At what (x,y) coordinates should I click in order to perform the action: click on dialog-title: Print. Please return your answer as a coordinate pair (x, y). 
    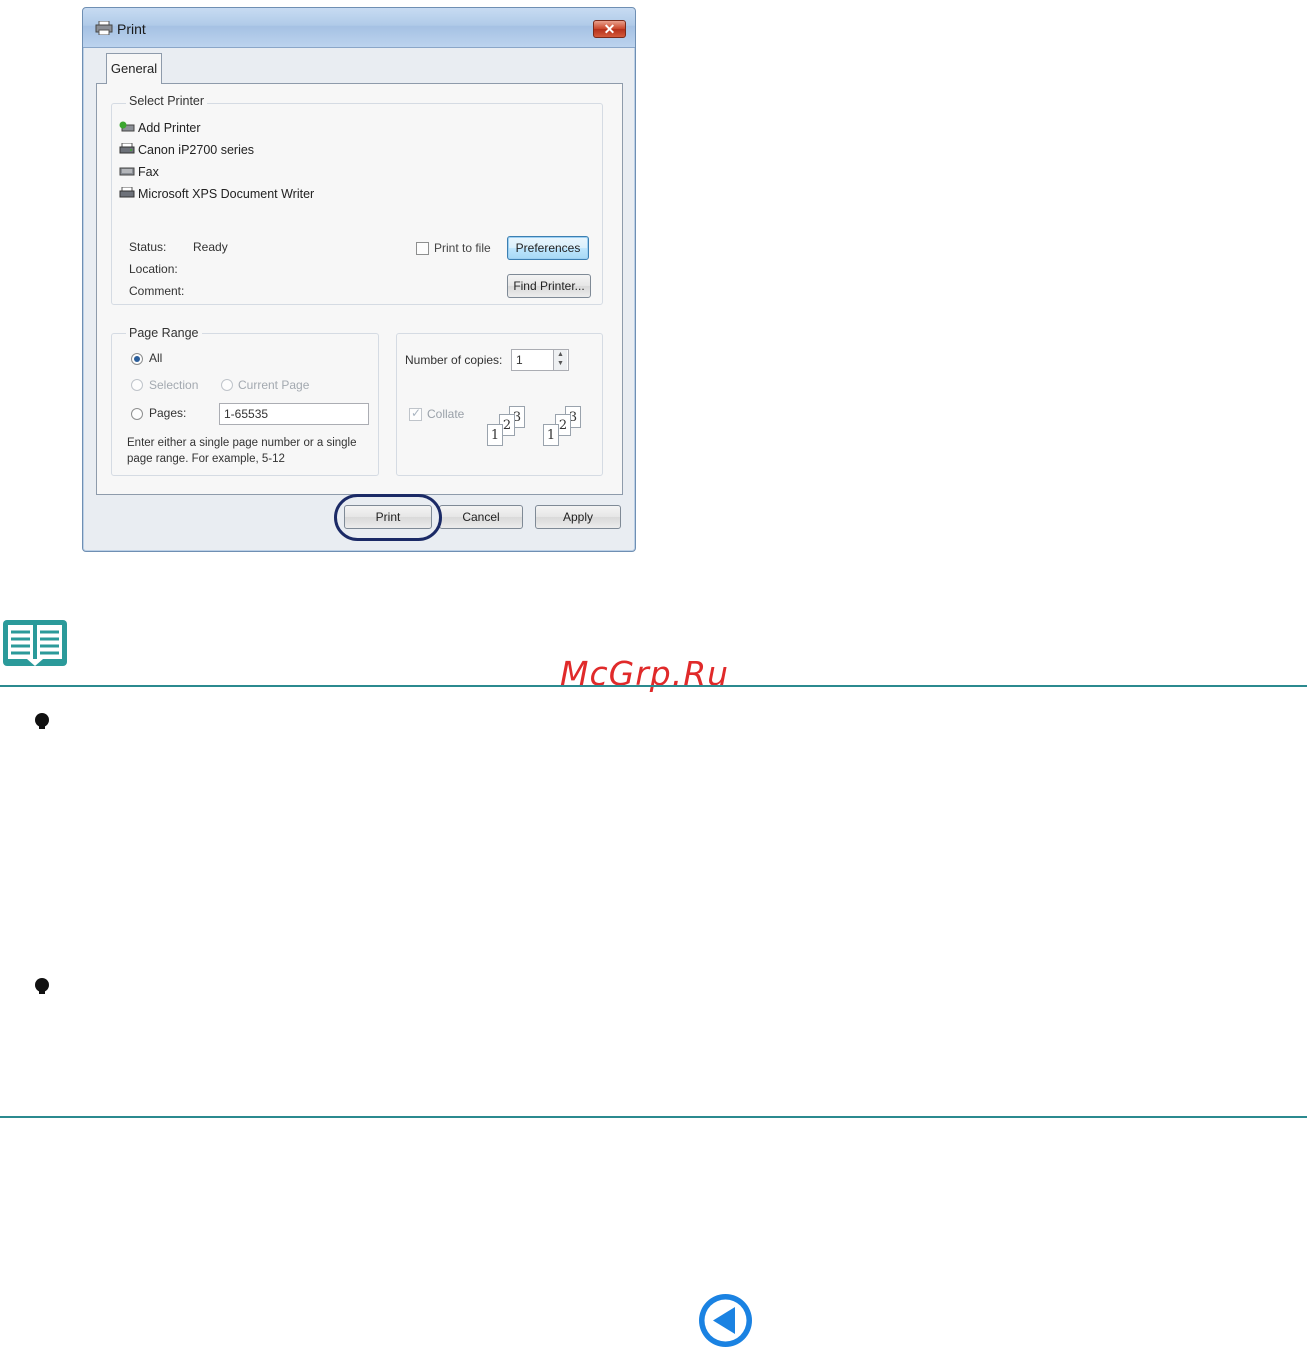
    Looking at the image, I should click on (131, 29).